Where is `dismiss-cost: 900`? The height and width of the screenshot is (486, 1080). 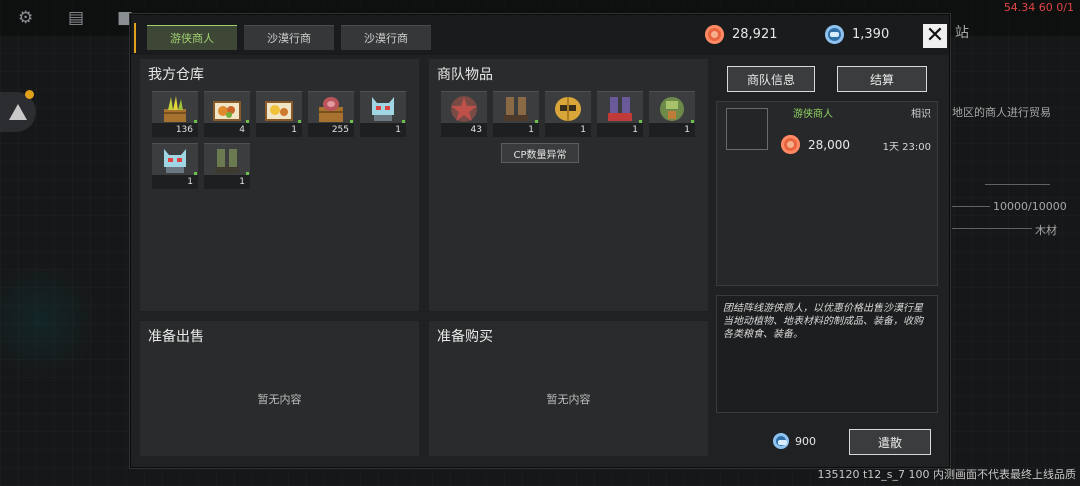 dismiss-cost: 900 is located at coordinates (805, 441).